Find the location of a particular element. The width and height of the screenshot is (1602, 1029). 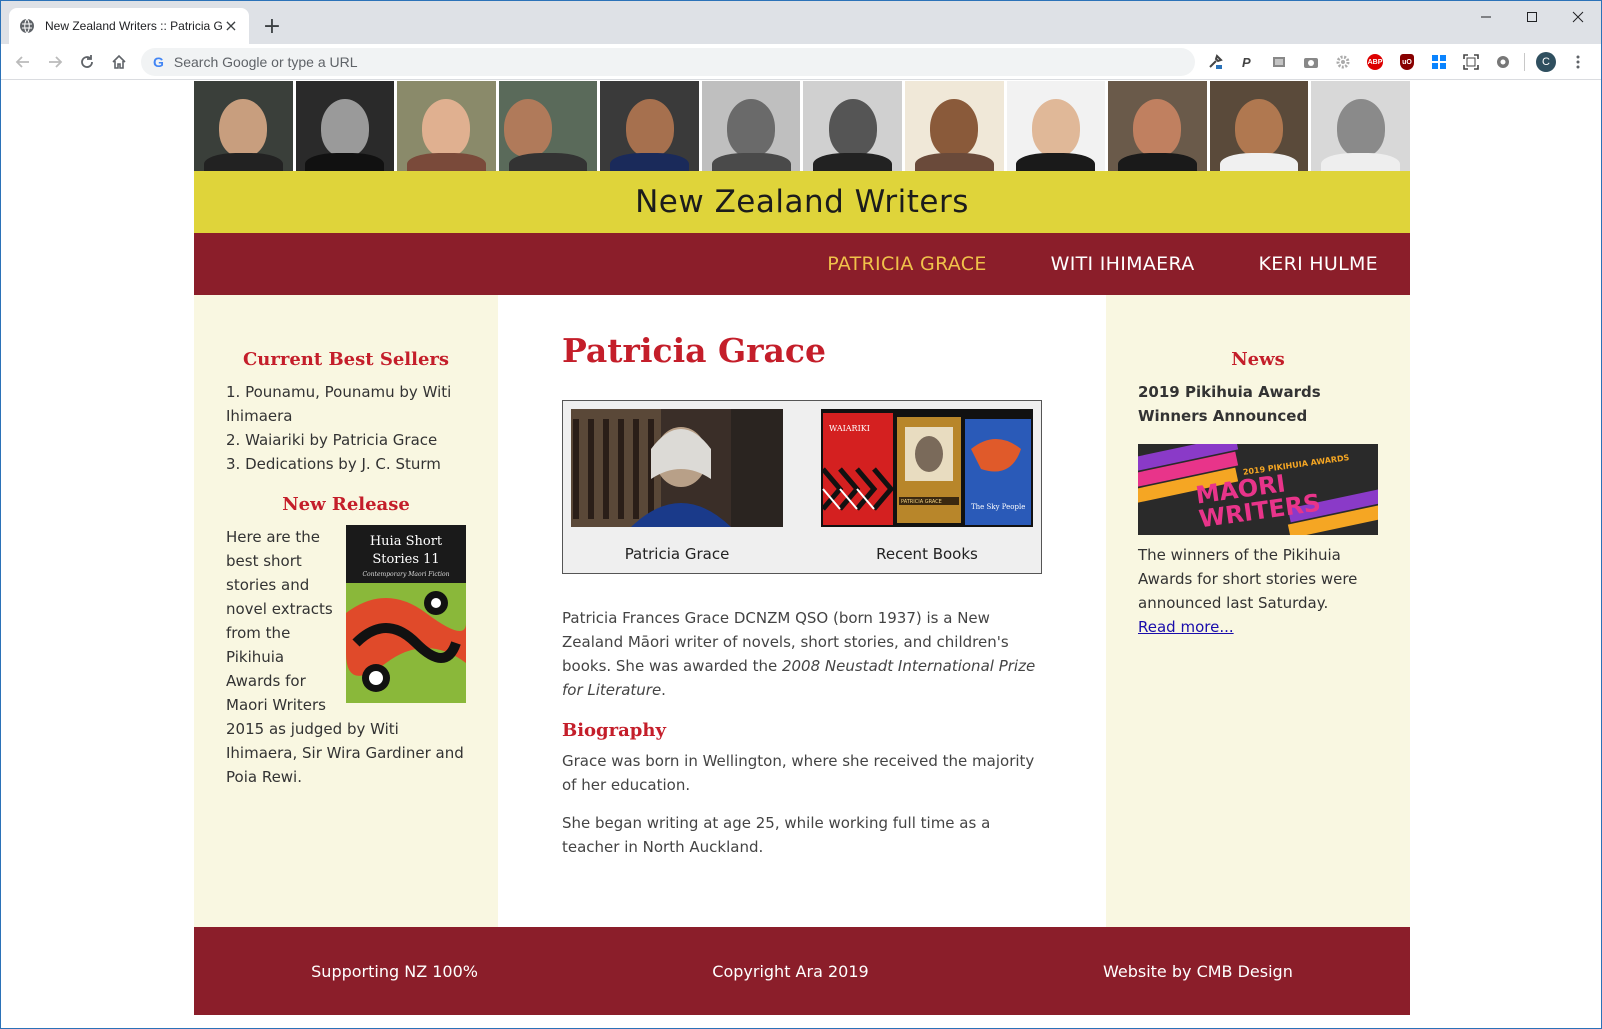

page-title: Patricia Grace is located at coordinates (694, 350).